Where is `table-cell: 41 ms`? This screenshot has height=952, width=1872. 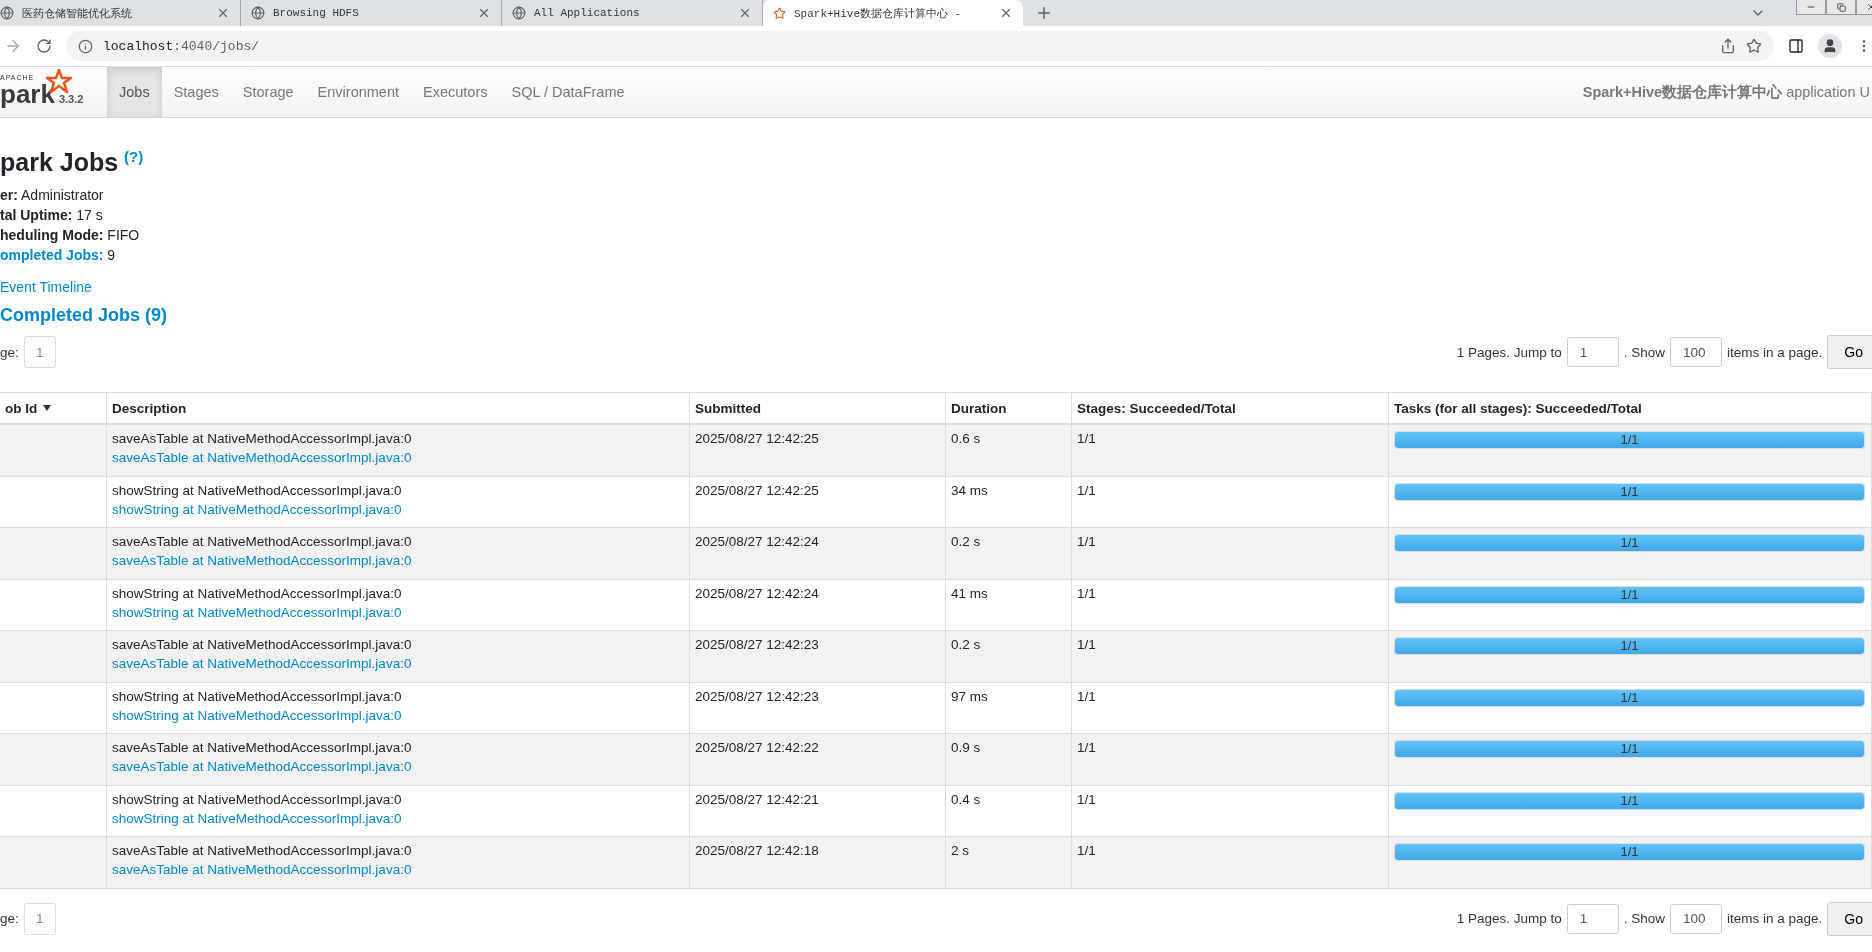
table-cell: 41 ms is located at coordinates (1009, 605).